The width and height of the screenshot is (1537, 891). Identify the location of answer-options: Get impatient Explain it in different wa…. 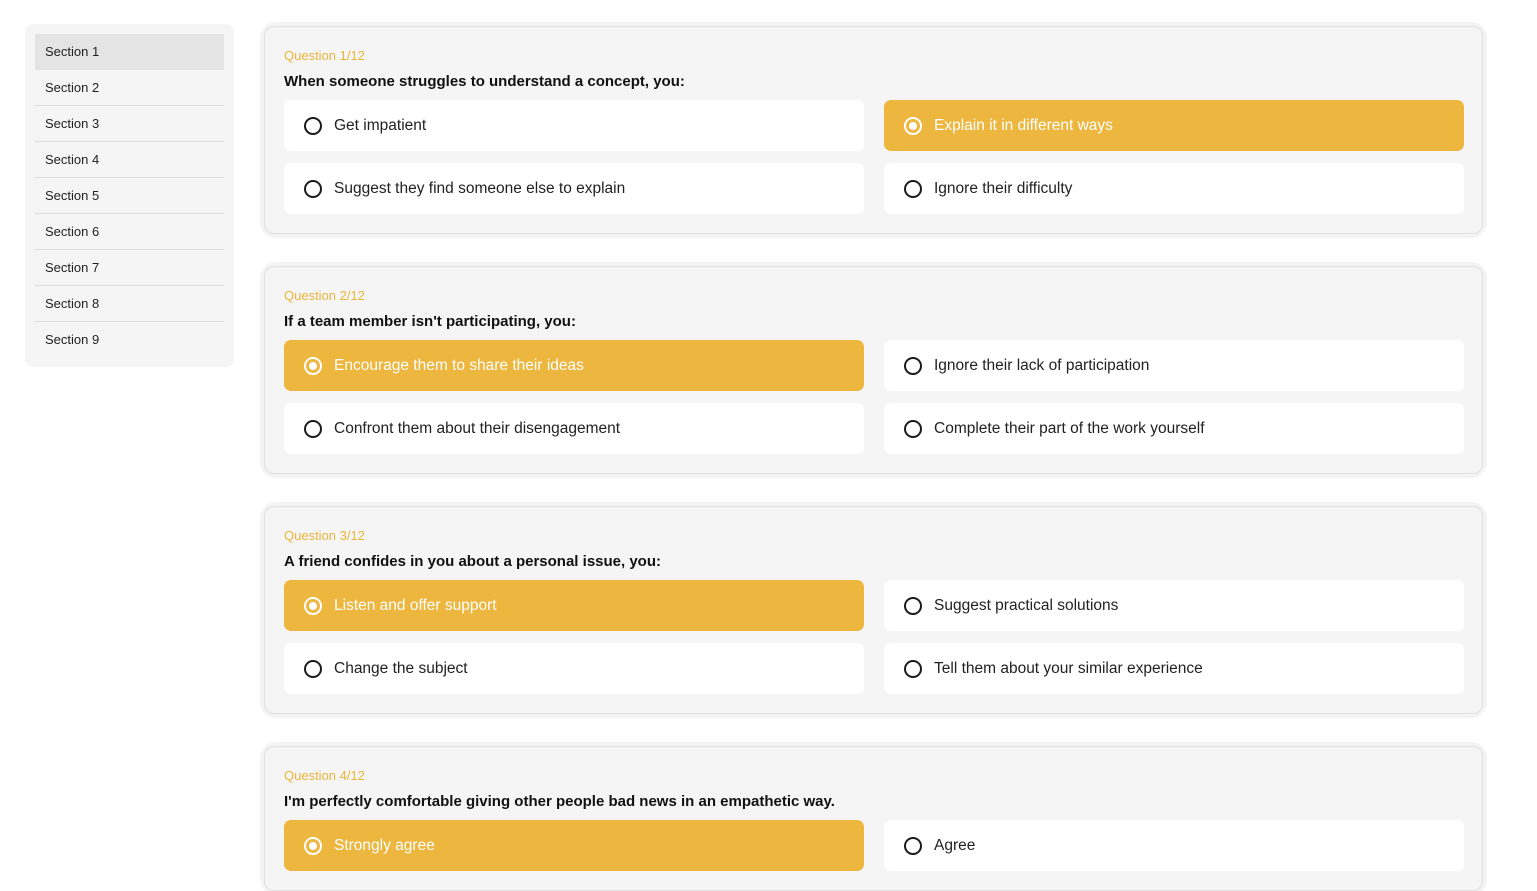
(874, 157).